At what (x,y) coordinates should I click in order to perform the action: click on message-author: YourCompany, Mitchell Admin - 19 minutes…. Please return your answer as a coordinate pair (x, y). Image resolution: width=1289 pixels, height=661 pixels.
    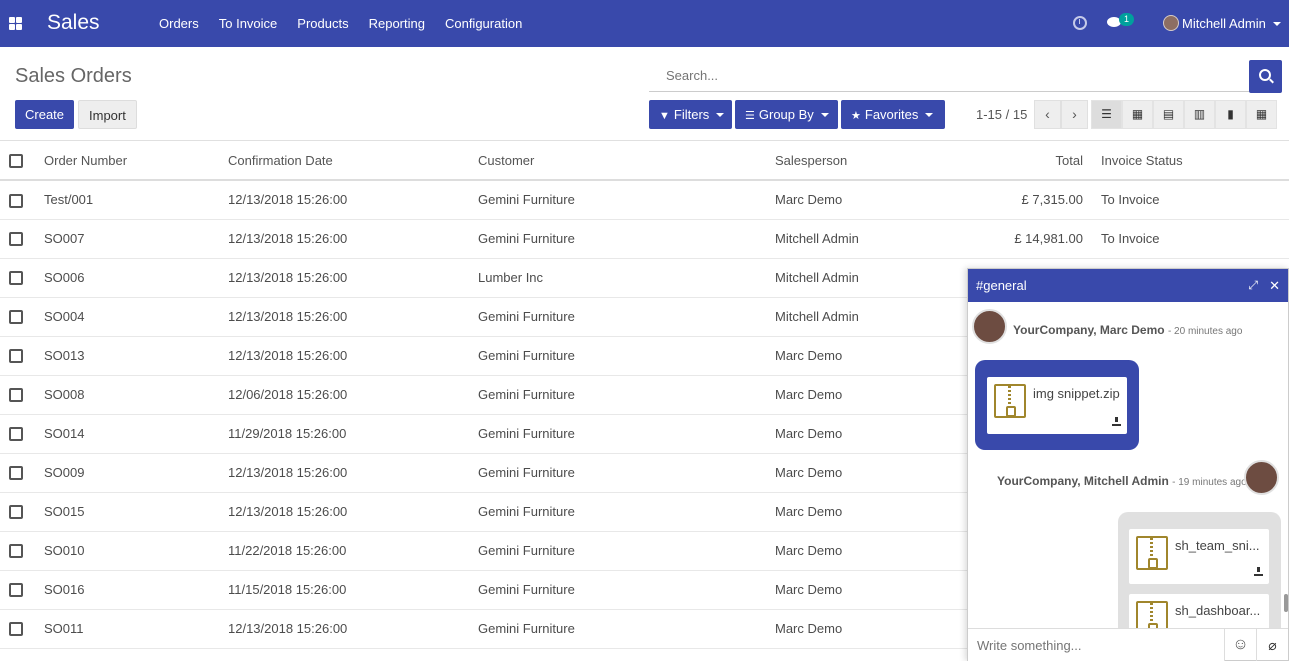
    Looking at the image, I should click on (1122, 481).